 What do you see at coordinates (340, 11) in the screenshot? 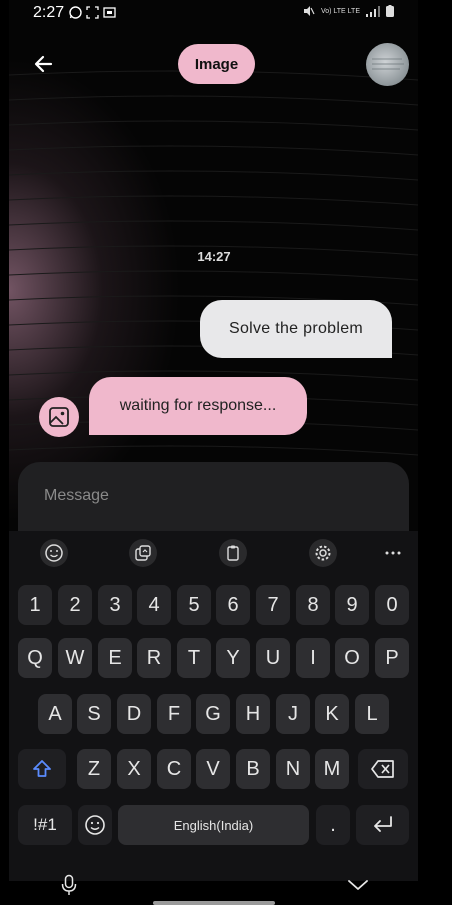
I see `network-label: Vo) LTE LTE` at bounding box center [340, 11].